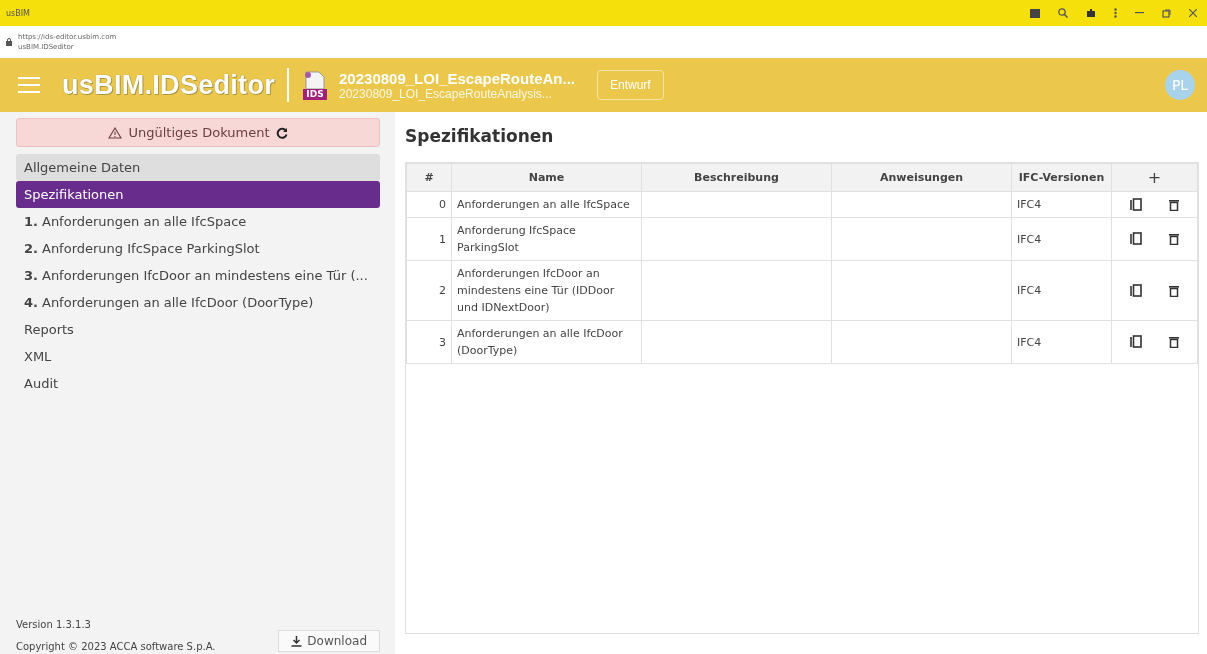 The width and height of the screenshot is (1207, 654). What do you see at coordinates (198, 329) in the screenshot?
I see `sidebar-item: Reports` at bounding box center [198, 329].